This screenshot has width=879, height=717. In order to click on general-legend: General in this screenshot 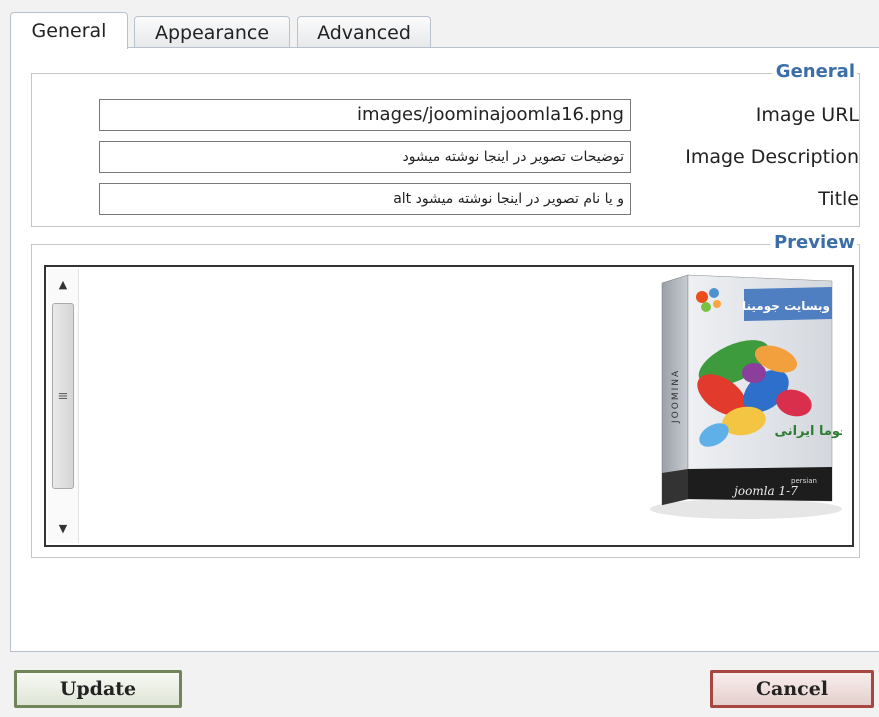, I will do `click(814, 72)`.